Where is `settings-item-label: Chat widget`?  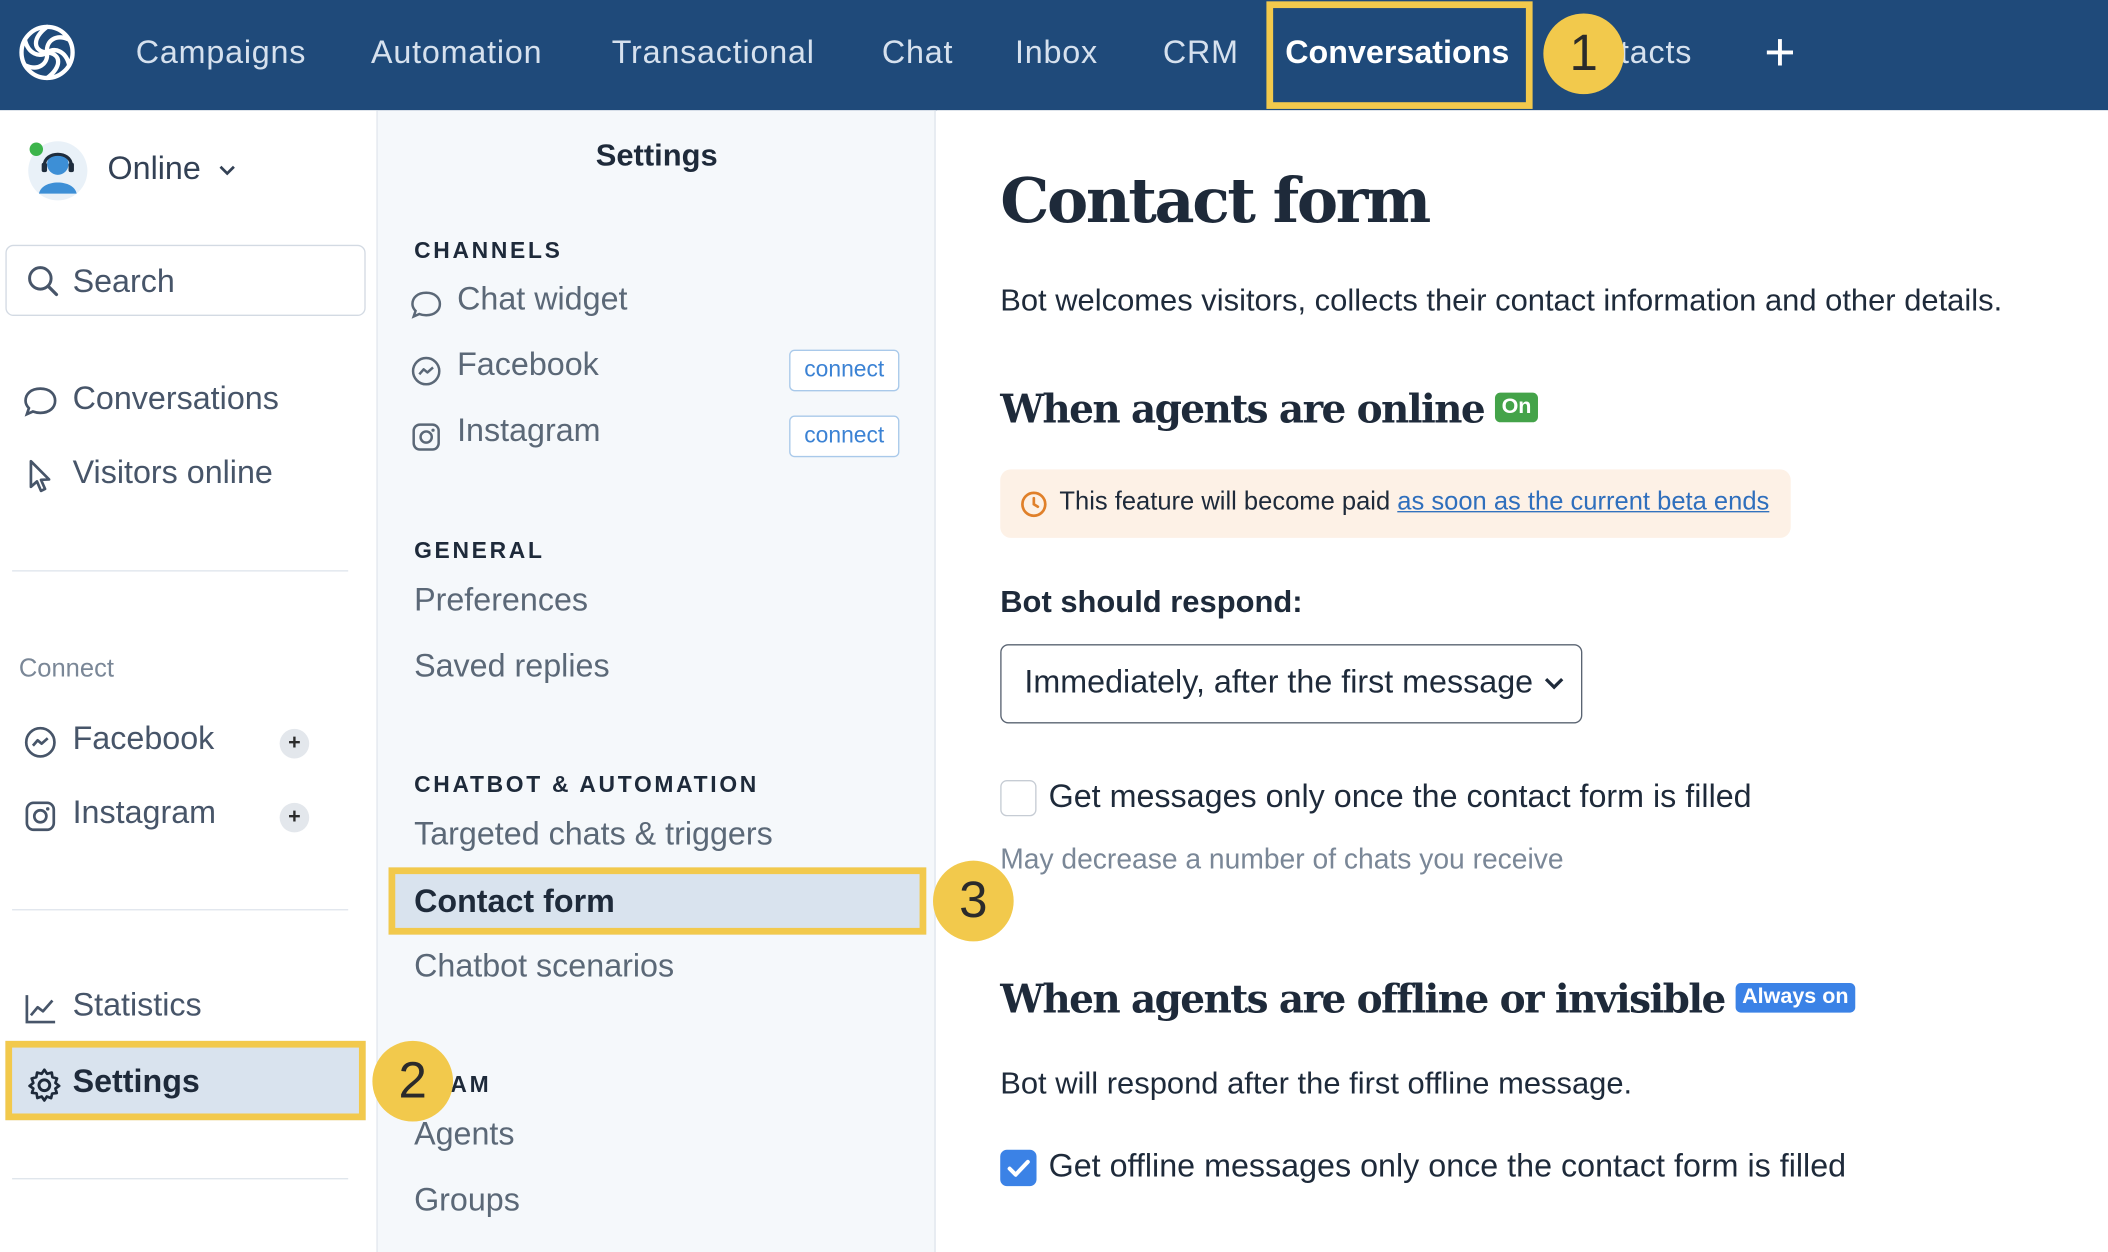 settings-item-label: Chat widget is located at coordinates (542, 299).